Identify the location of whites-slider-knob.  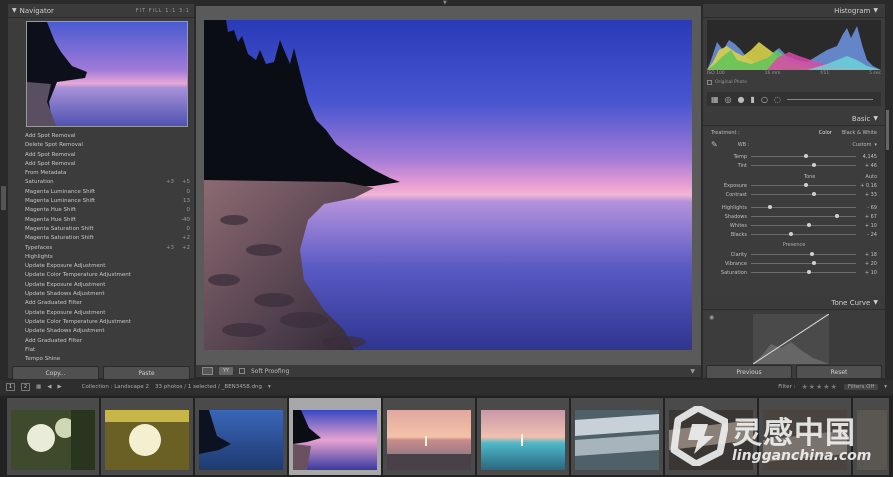
(808, 225).